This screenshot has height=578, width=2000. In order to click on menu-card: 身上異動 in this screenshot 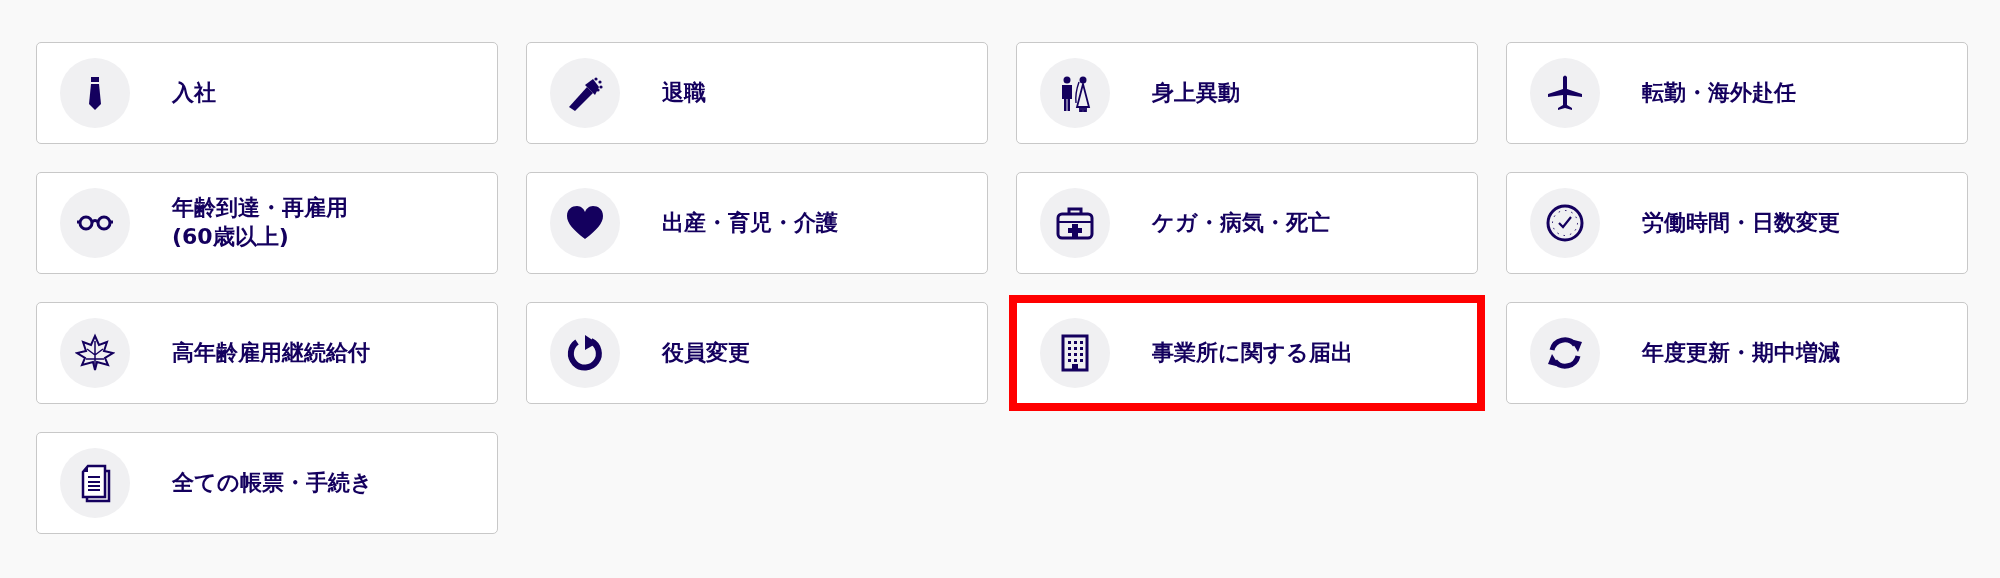, I will do `click(1247, 93)`.